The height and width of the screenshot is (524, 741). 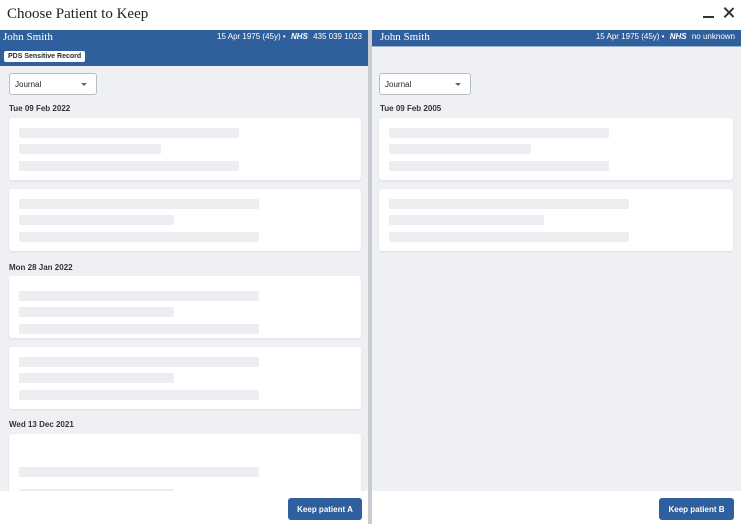 I want to click on date-header: Tue 09 Feb 2005, so click(x=411, y=108).